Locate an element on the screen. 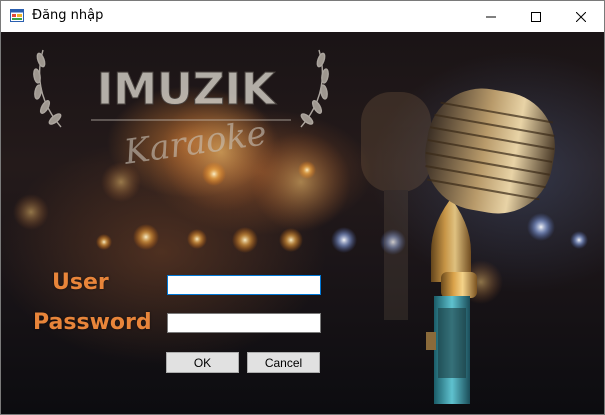  password-input is located at coordinates (244, 323).